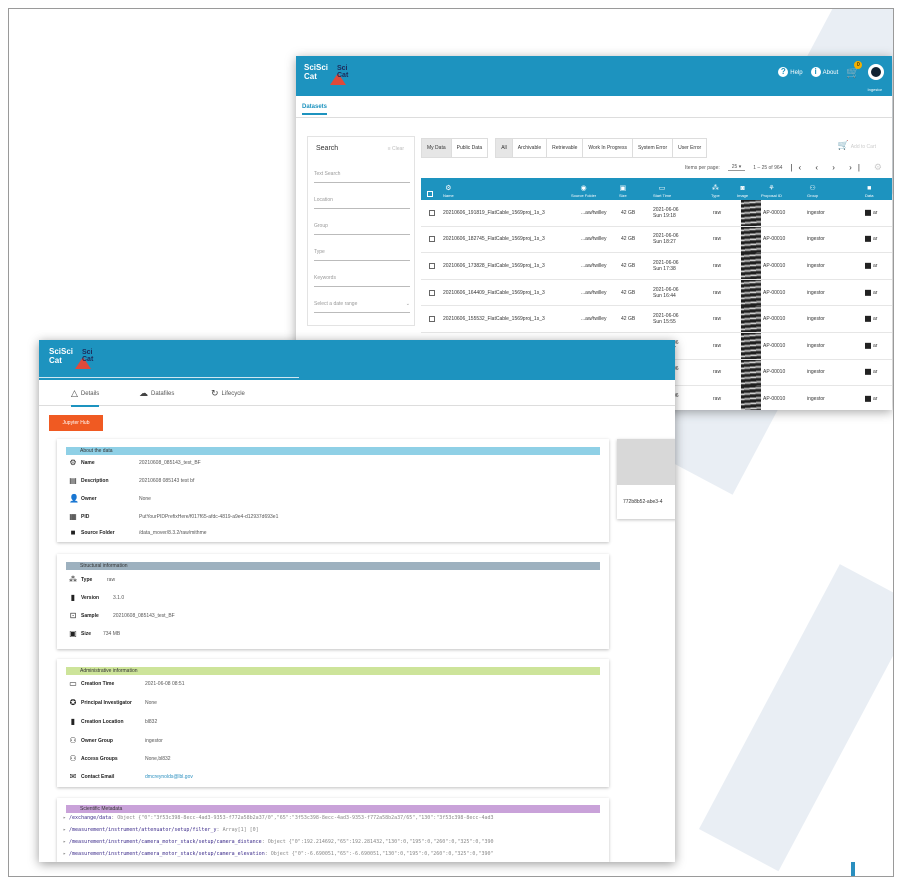  I want to click on keywords-input: Keywords, so click(362, 281).